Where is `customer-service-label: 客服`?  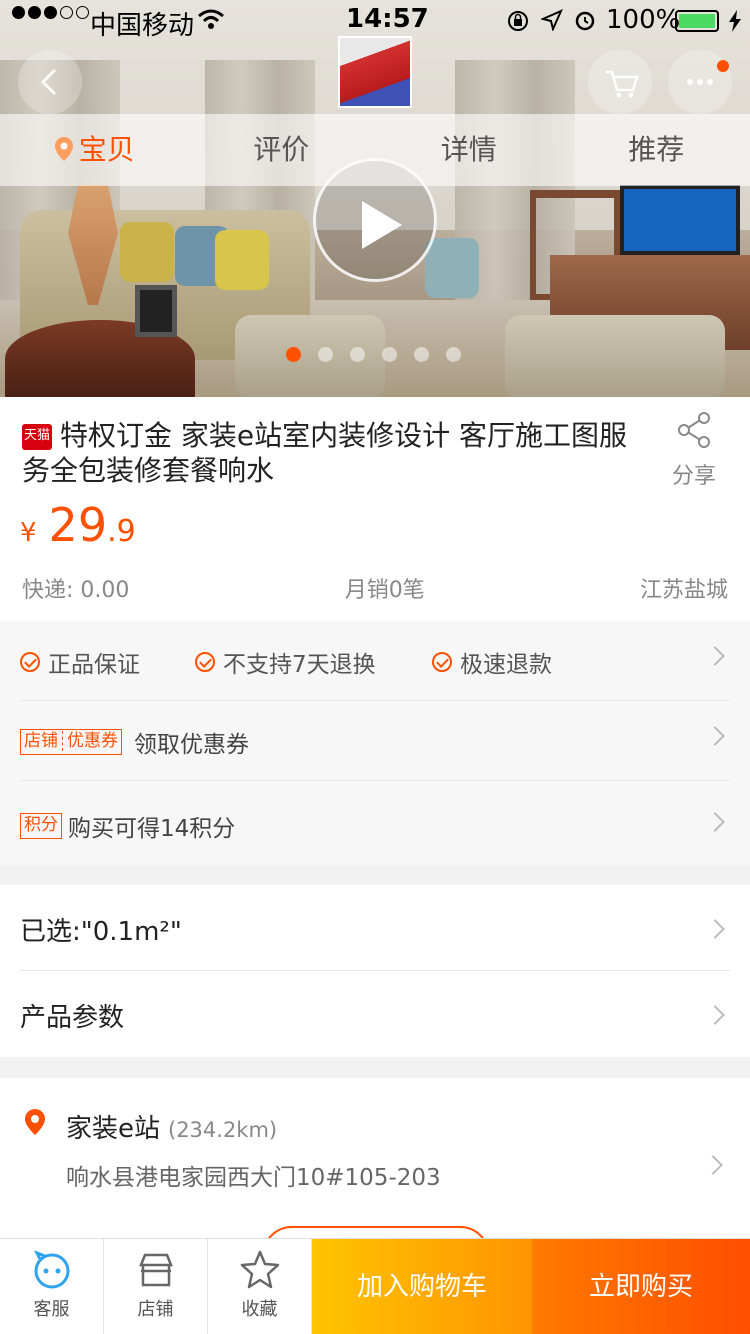
customer-service-label: 客服 is located at coordinates (51, 1309).